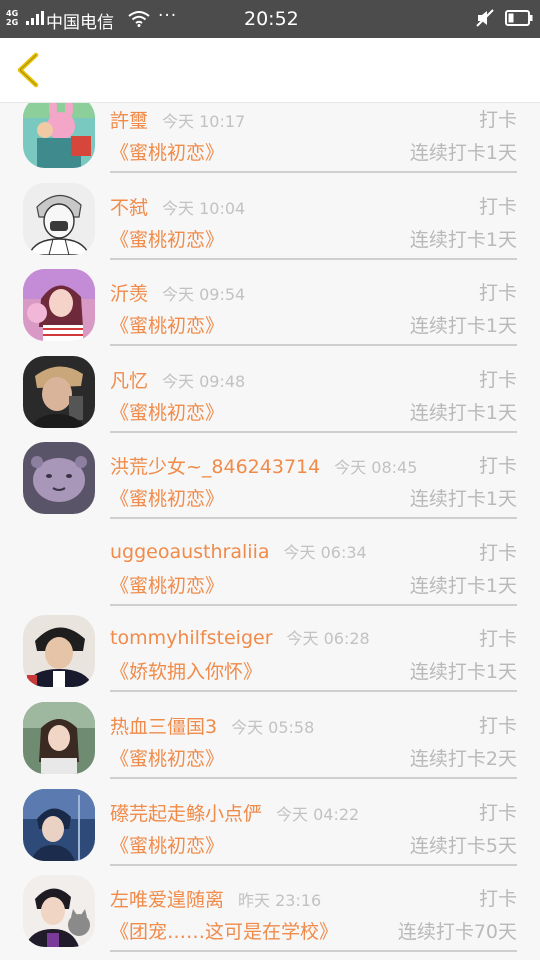  I want to click on list-item: 沂羡 今天 09:54 打卡 《蜜桃初恋》 连续打卡1天, so click(270, 312).